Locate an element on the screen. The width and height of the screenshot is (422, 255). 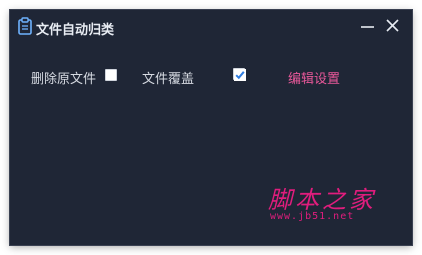
delete-original-label: 删除原文件 is located at coordinates (64, 79).